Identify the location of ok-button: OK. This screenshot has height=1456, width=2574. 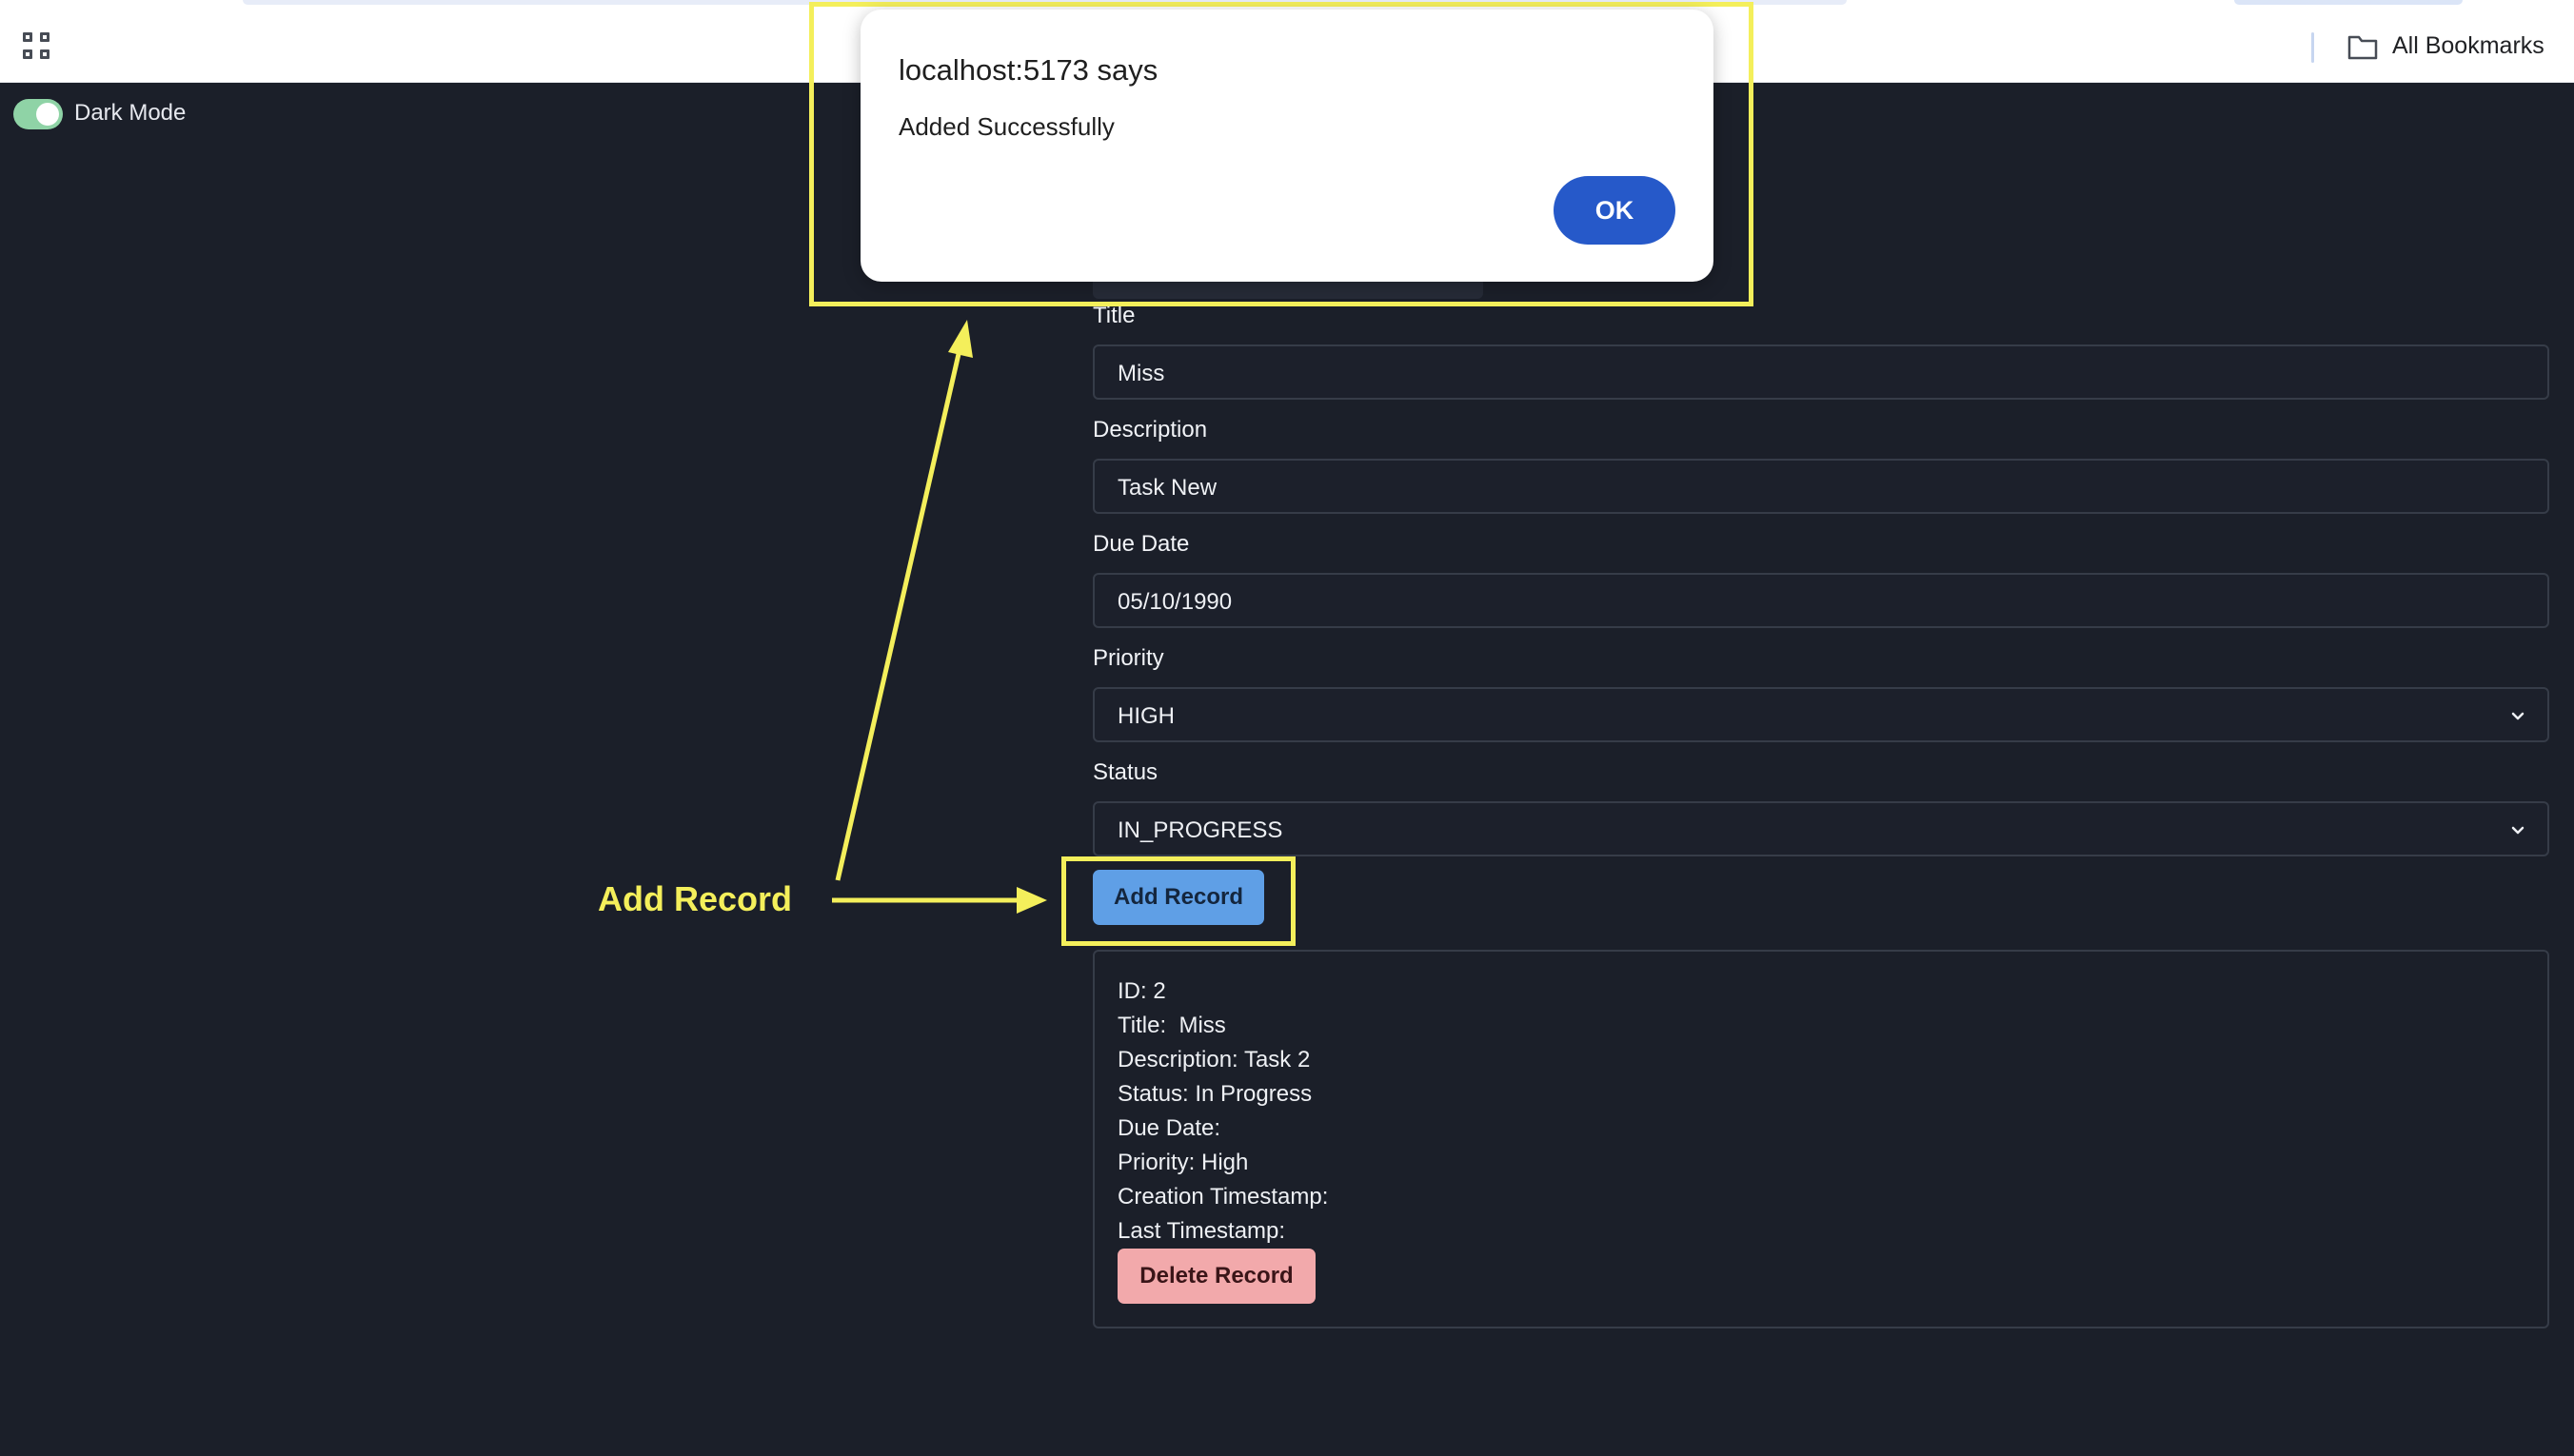
(1614, 210).